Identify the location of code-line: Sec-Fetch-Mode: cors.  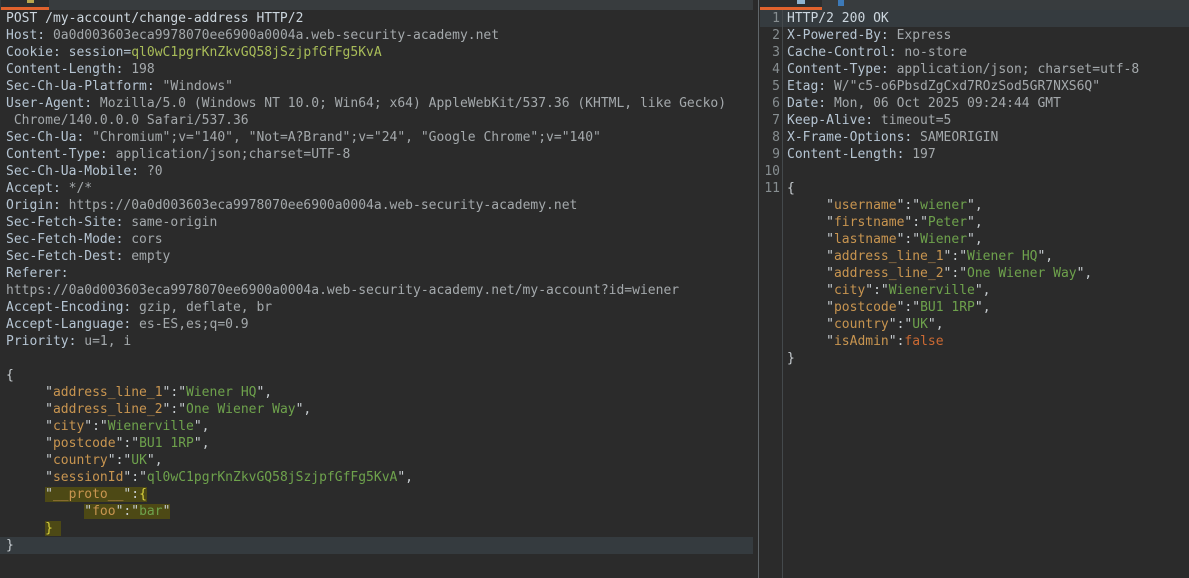
(376, 239).